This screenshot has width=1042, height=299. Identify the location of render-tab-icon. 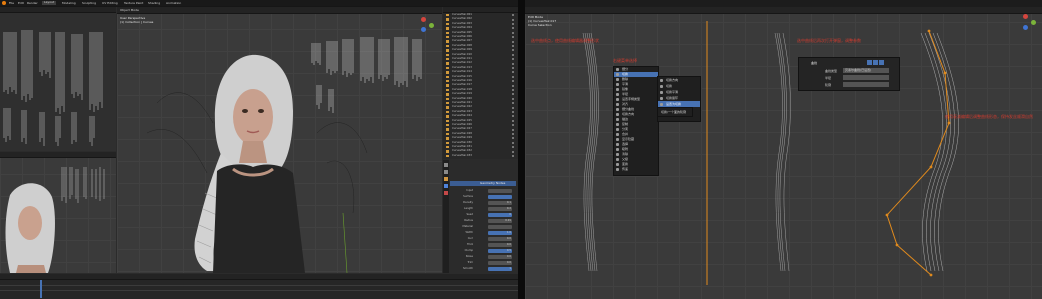
(446, 172).